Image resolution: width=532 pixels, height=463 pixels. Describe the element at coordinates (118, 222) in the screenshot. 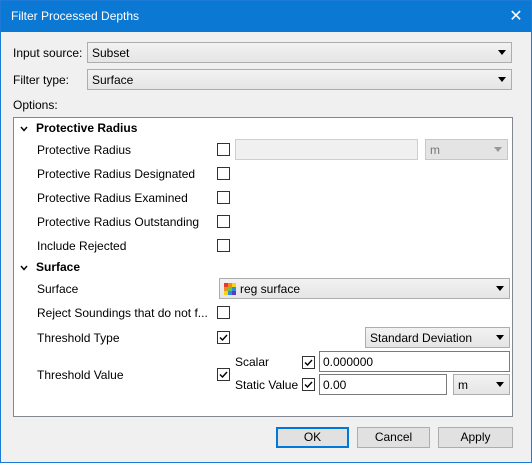

I see `protective-radius-outstanding-label: Protective Radius Outstanding` at that location.